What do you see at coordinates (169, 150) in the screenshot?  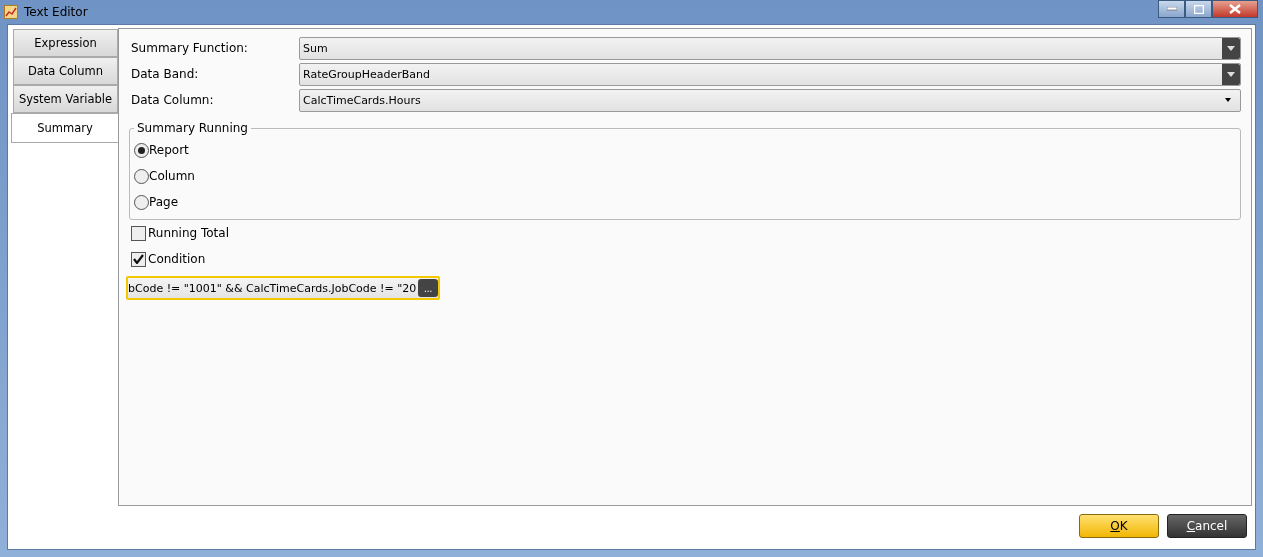 I see `radio-label: Report` at bounding box center [169, 150].